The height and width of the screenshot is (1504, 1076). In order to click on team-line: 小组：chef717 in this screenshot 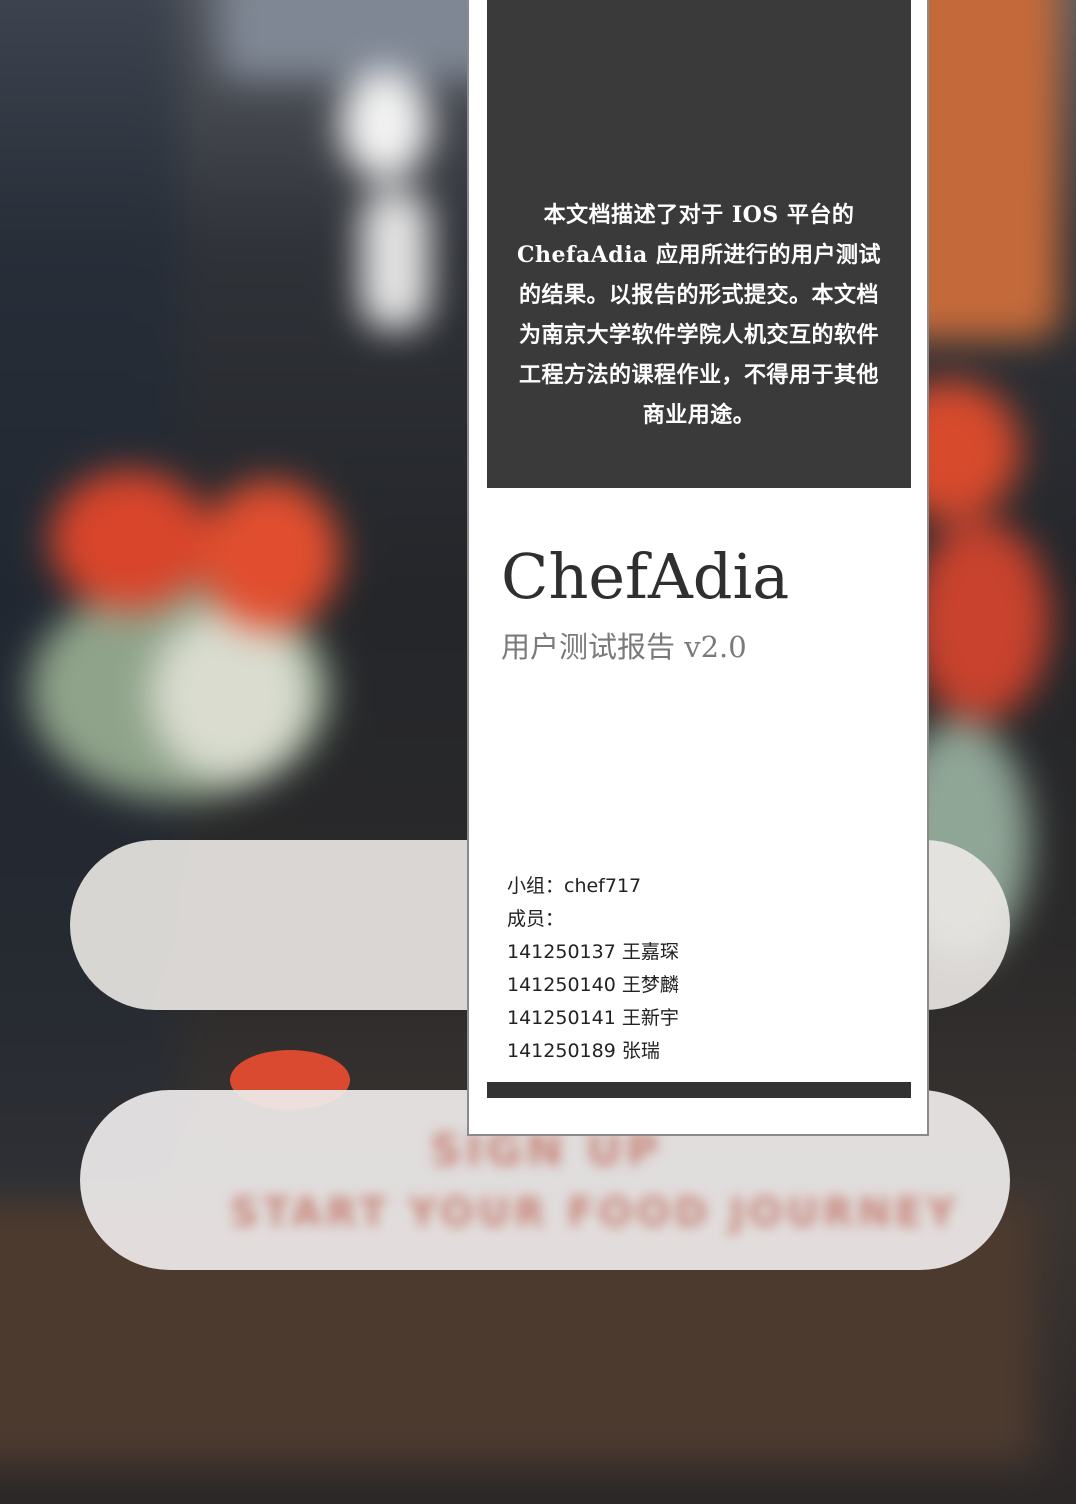, I will do `click(574, 886)`.